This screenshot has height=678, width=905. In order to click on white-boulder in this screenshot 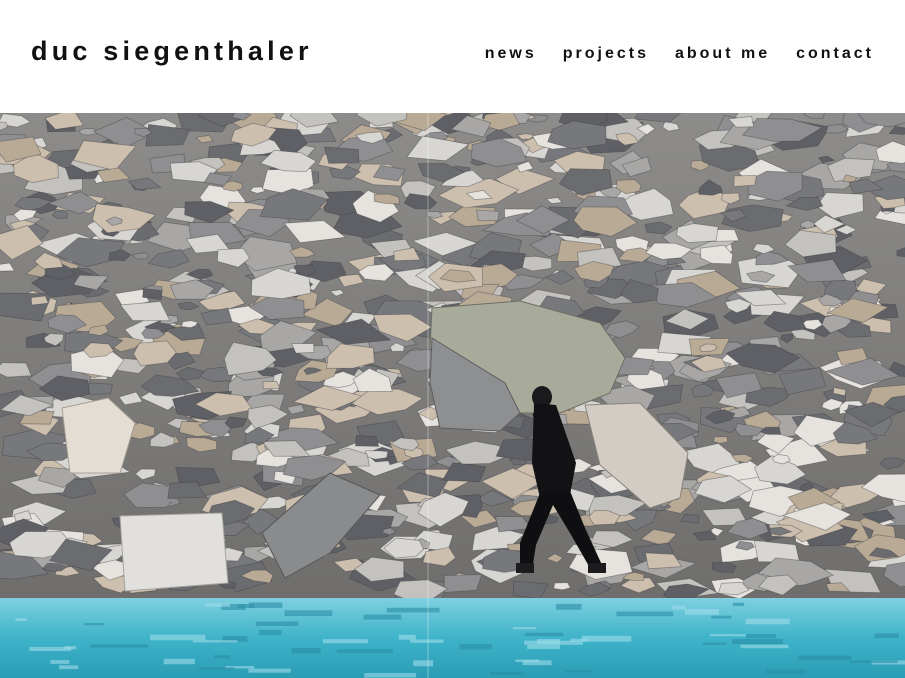, I will do `click(174, 552)`.